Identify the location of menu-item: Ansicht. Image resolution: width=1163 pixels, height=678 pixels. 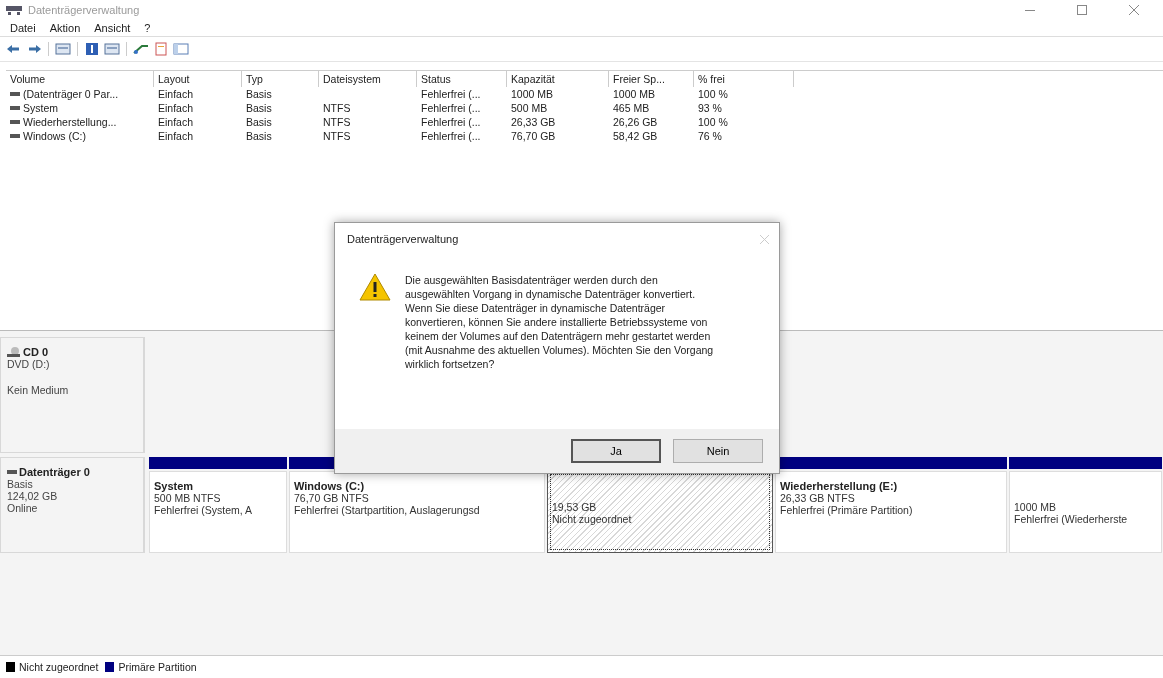
(112, 28).